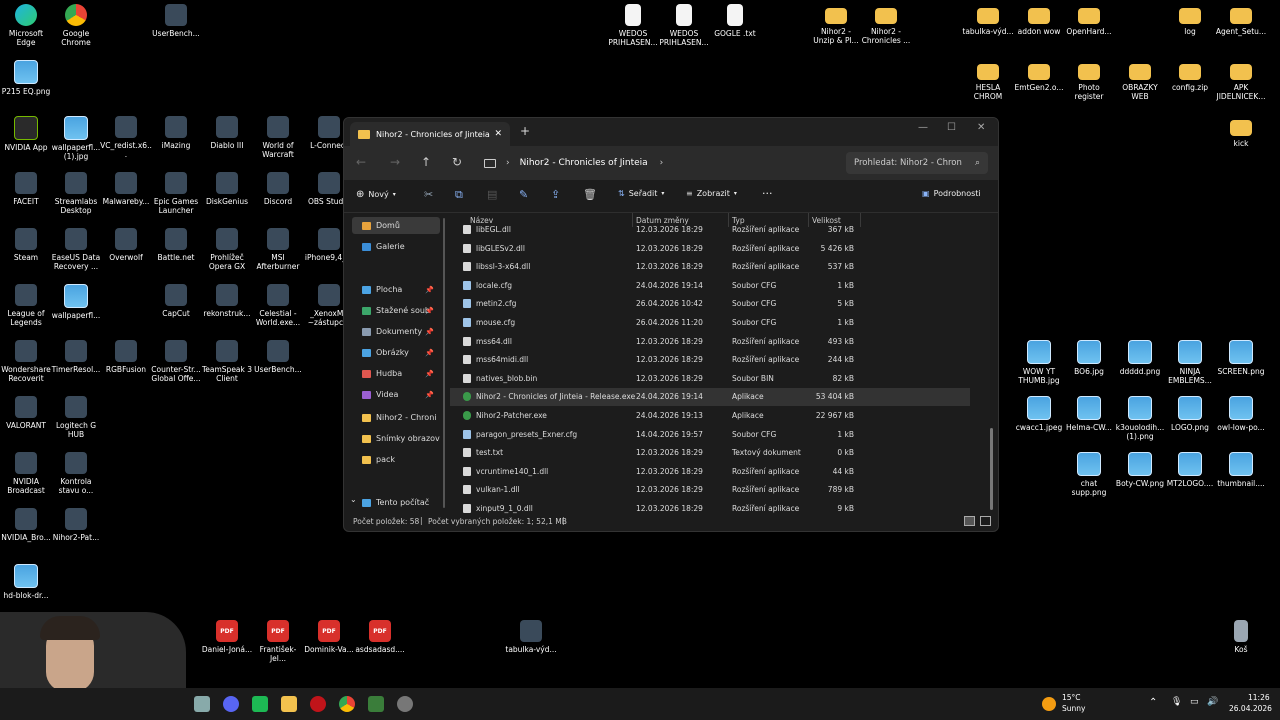 The height and width of the screenshot is (720, 1280). Describe the element at coordinates (1241, 132) in the screenshot. I see `desktop-icon: kick` at that location.